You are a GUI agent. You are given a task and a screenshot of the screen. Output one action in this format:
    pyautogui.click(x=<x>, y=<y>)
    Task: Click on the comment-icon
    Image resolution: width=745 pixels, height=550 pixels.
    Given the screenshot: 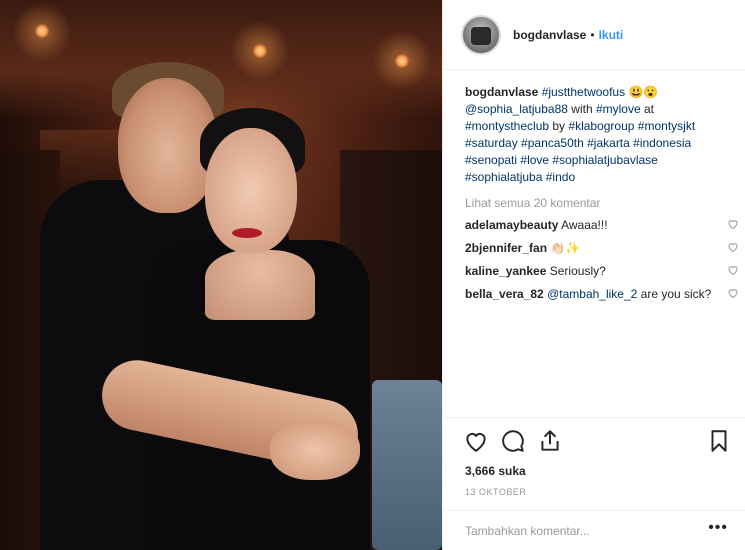 What is the action you would take?
    pyautogui.click(x=513, y=441)
    